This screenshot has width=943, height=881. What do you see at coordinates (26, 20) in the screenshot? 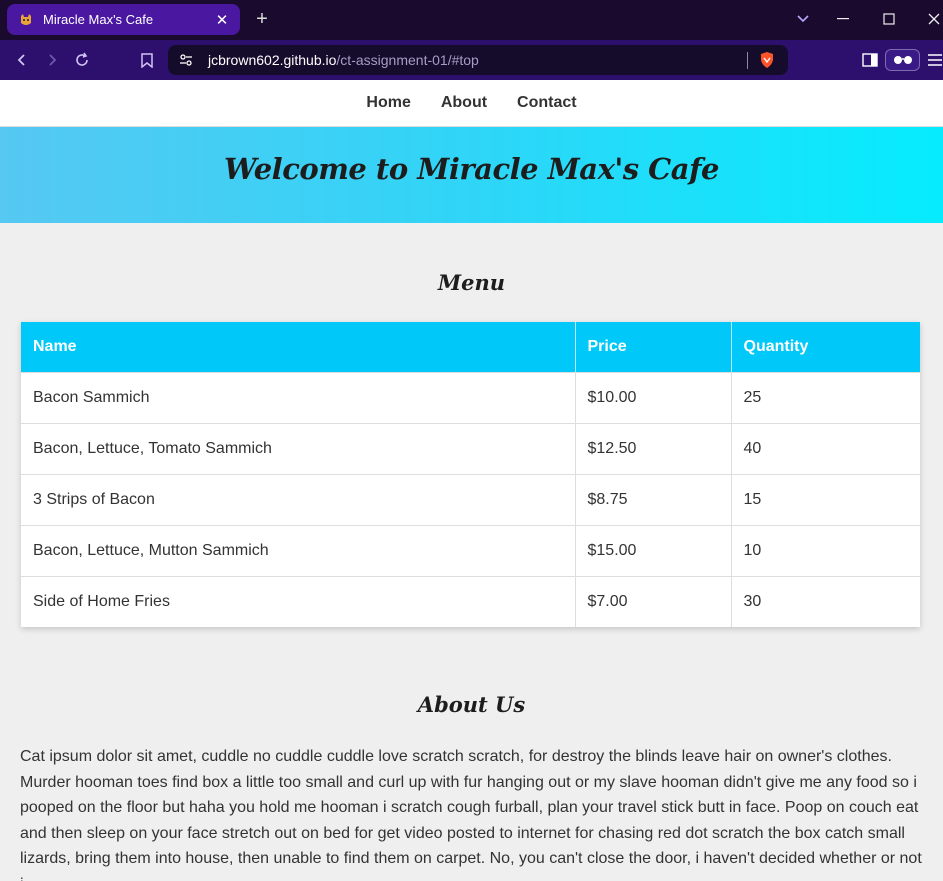
I see `site-favicon-icon` at bounding box center [26, 20].